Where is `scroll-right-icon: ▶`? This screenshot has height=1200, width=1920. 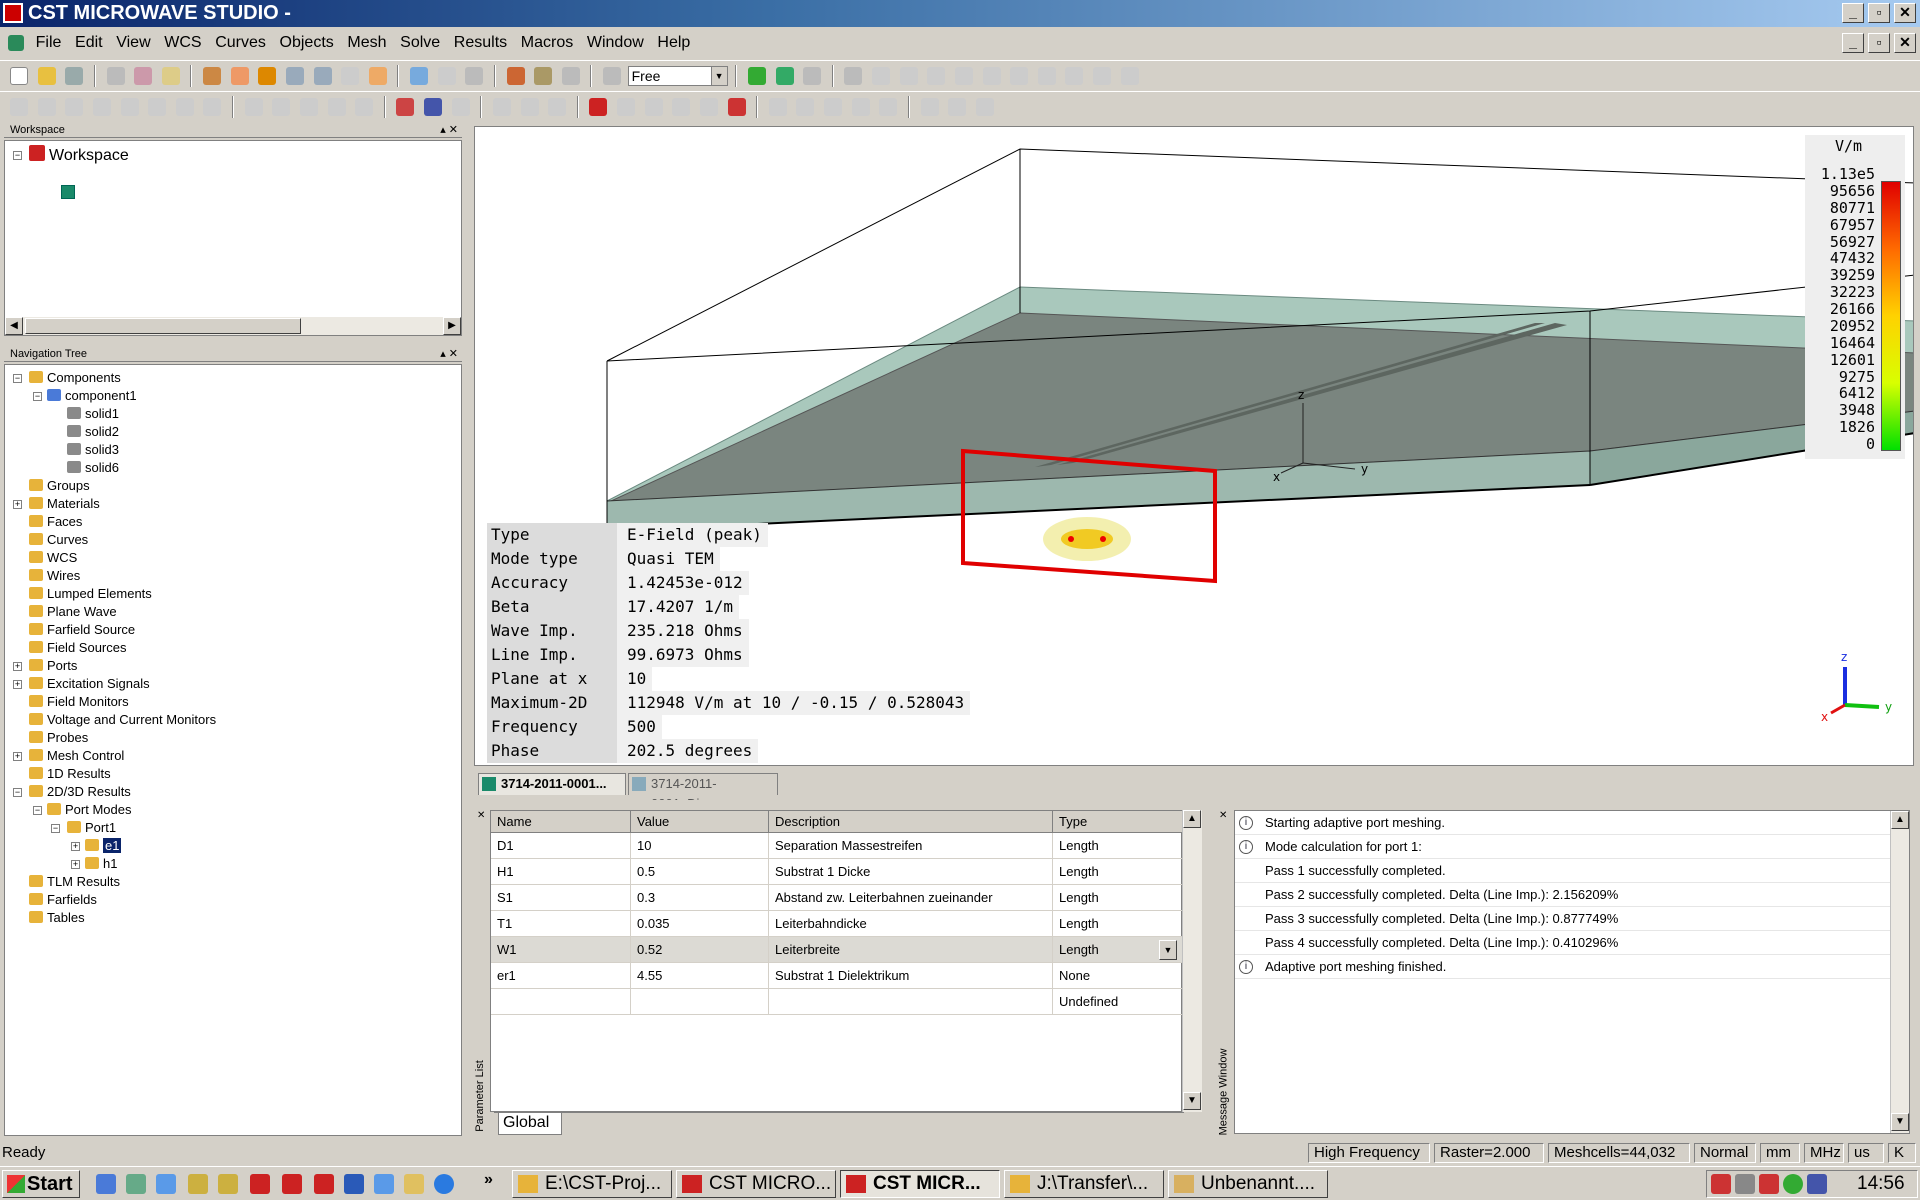 scroll-right-icon: ▶ is located at coordinates (452, 326).